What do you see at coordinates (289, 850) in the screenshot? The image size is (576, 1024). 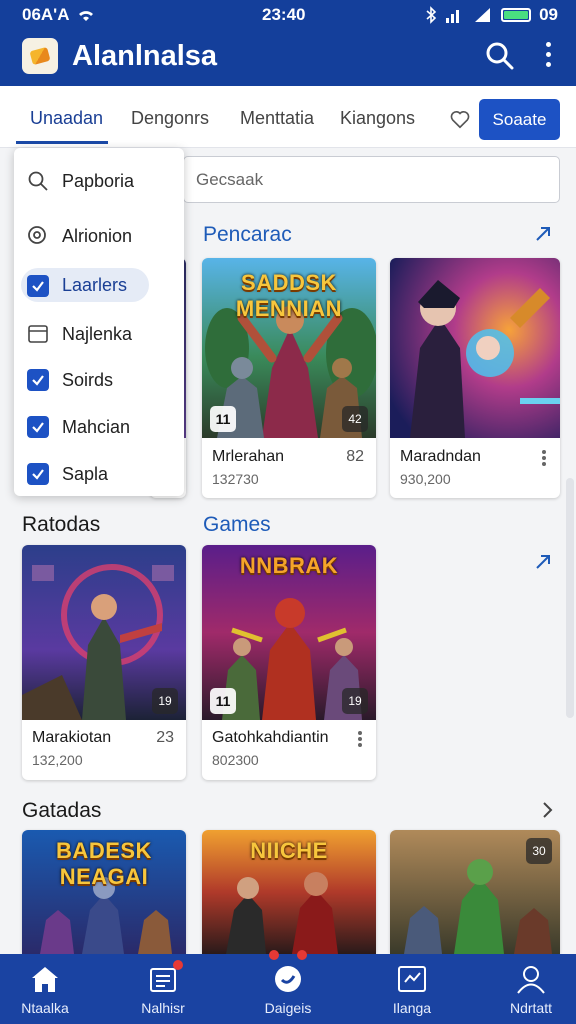 I see `card-art-title: NIICHE` at bounding box center [289, 850].